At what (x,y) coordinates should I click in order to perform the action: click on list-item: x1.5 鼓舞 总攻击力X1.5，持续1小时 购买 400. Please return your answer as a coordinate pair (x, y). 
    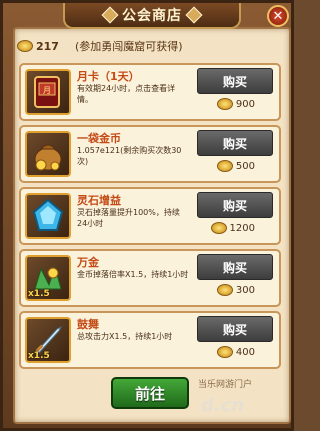
    Looking at the image, I should click on (150, 340).